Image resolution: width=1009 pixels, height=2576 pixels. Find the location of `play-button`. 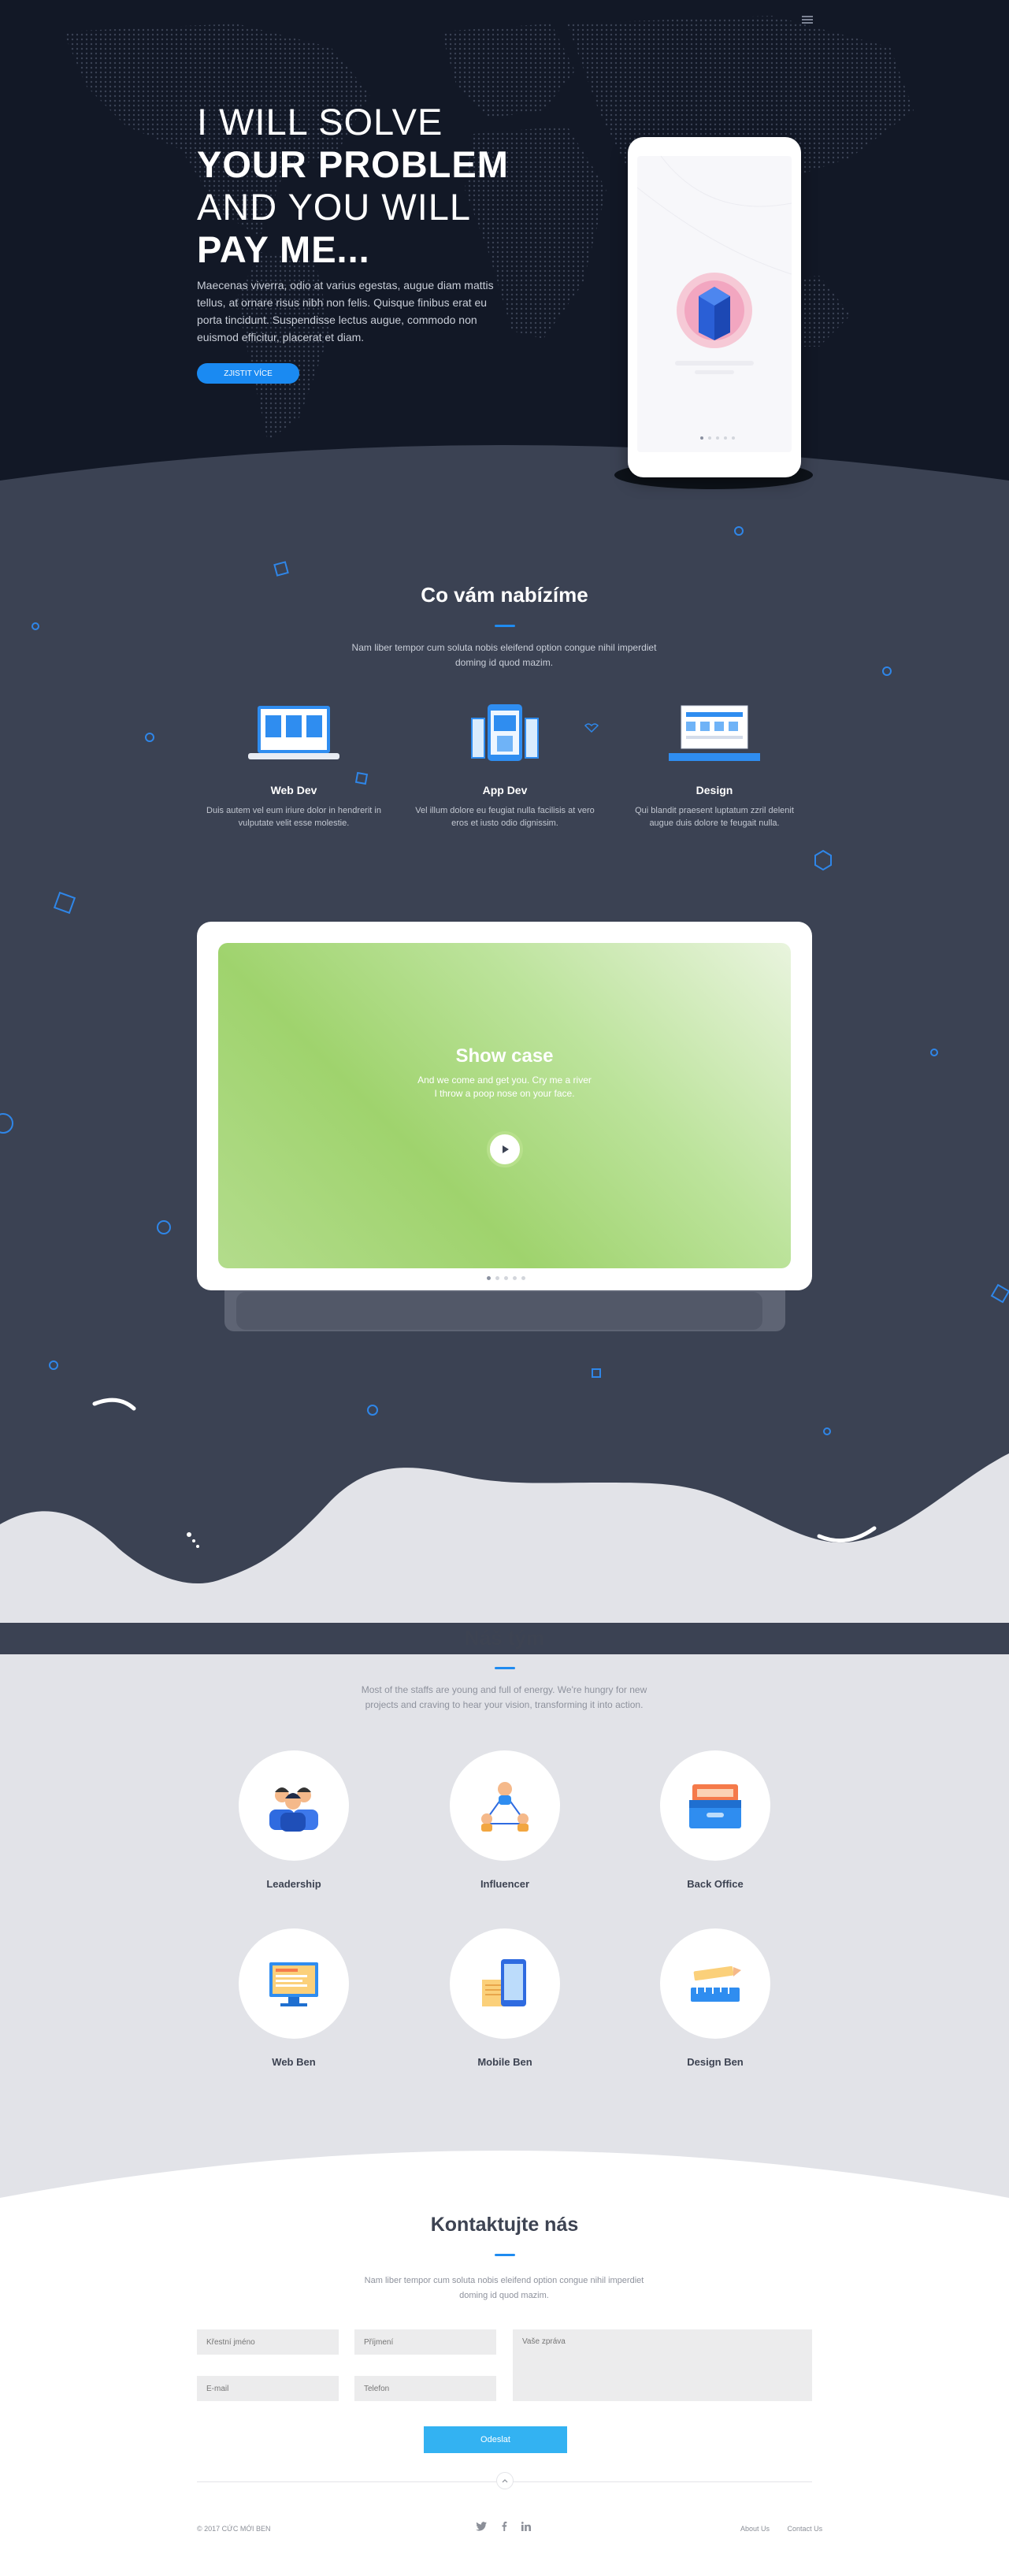

play-button is located at coordinates (505, 1149).